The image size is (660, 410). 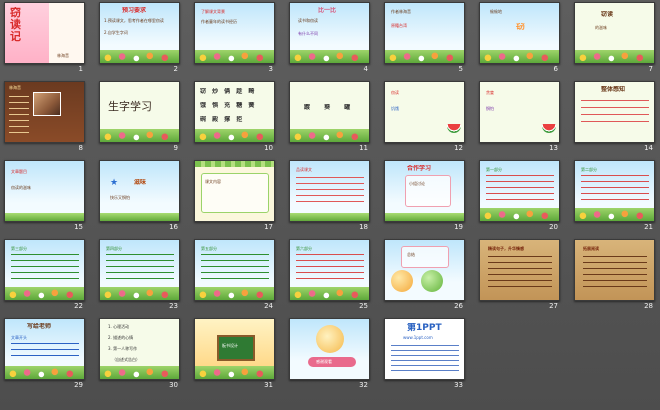 I want to click on slide-thumbnail: 整体感知 14, so click(x=614, y=117).